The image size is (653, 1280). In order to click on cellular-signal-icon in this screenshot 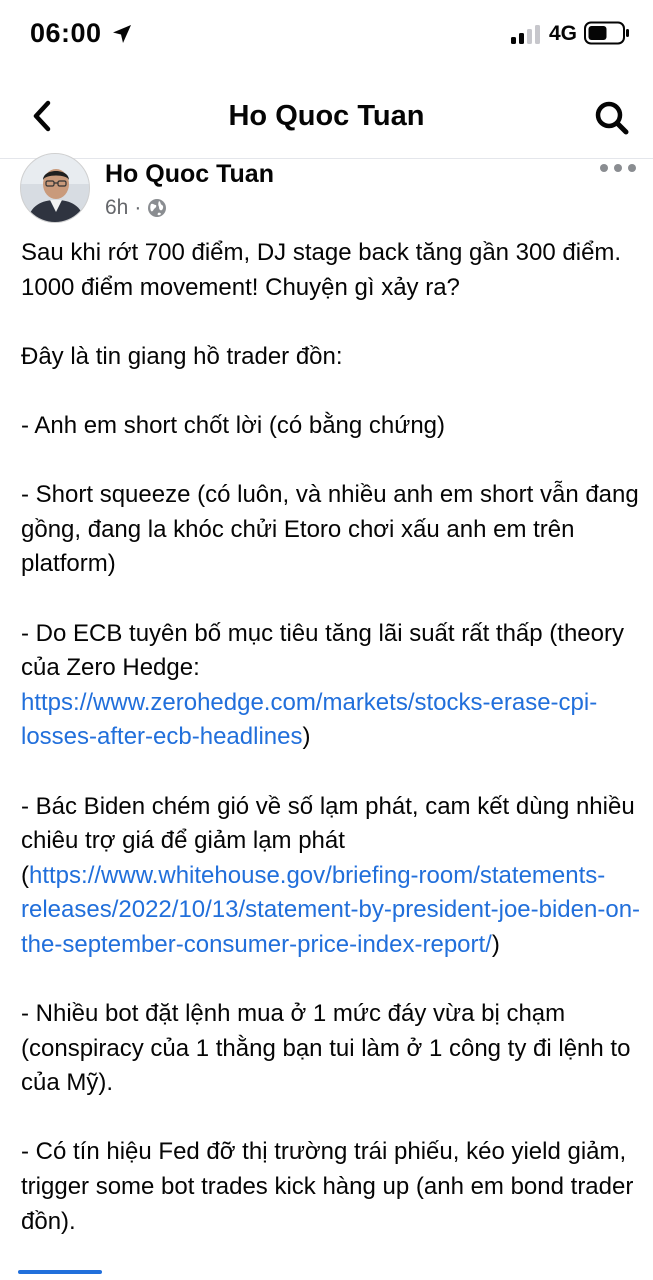, I will do `click(525, 34)`.